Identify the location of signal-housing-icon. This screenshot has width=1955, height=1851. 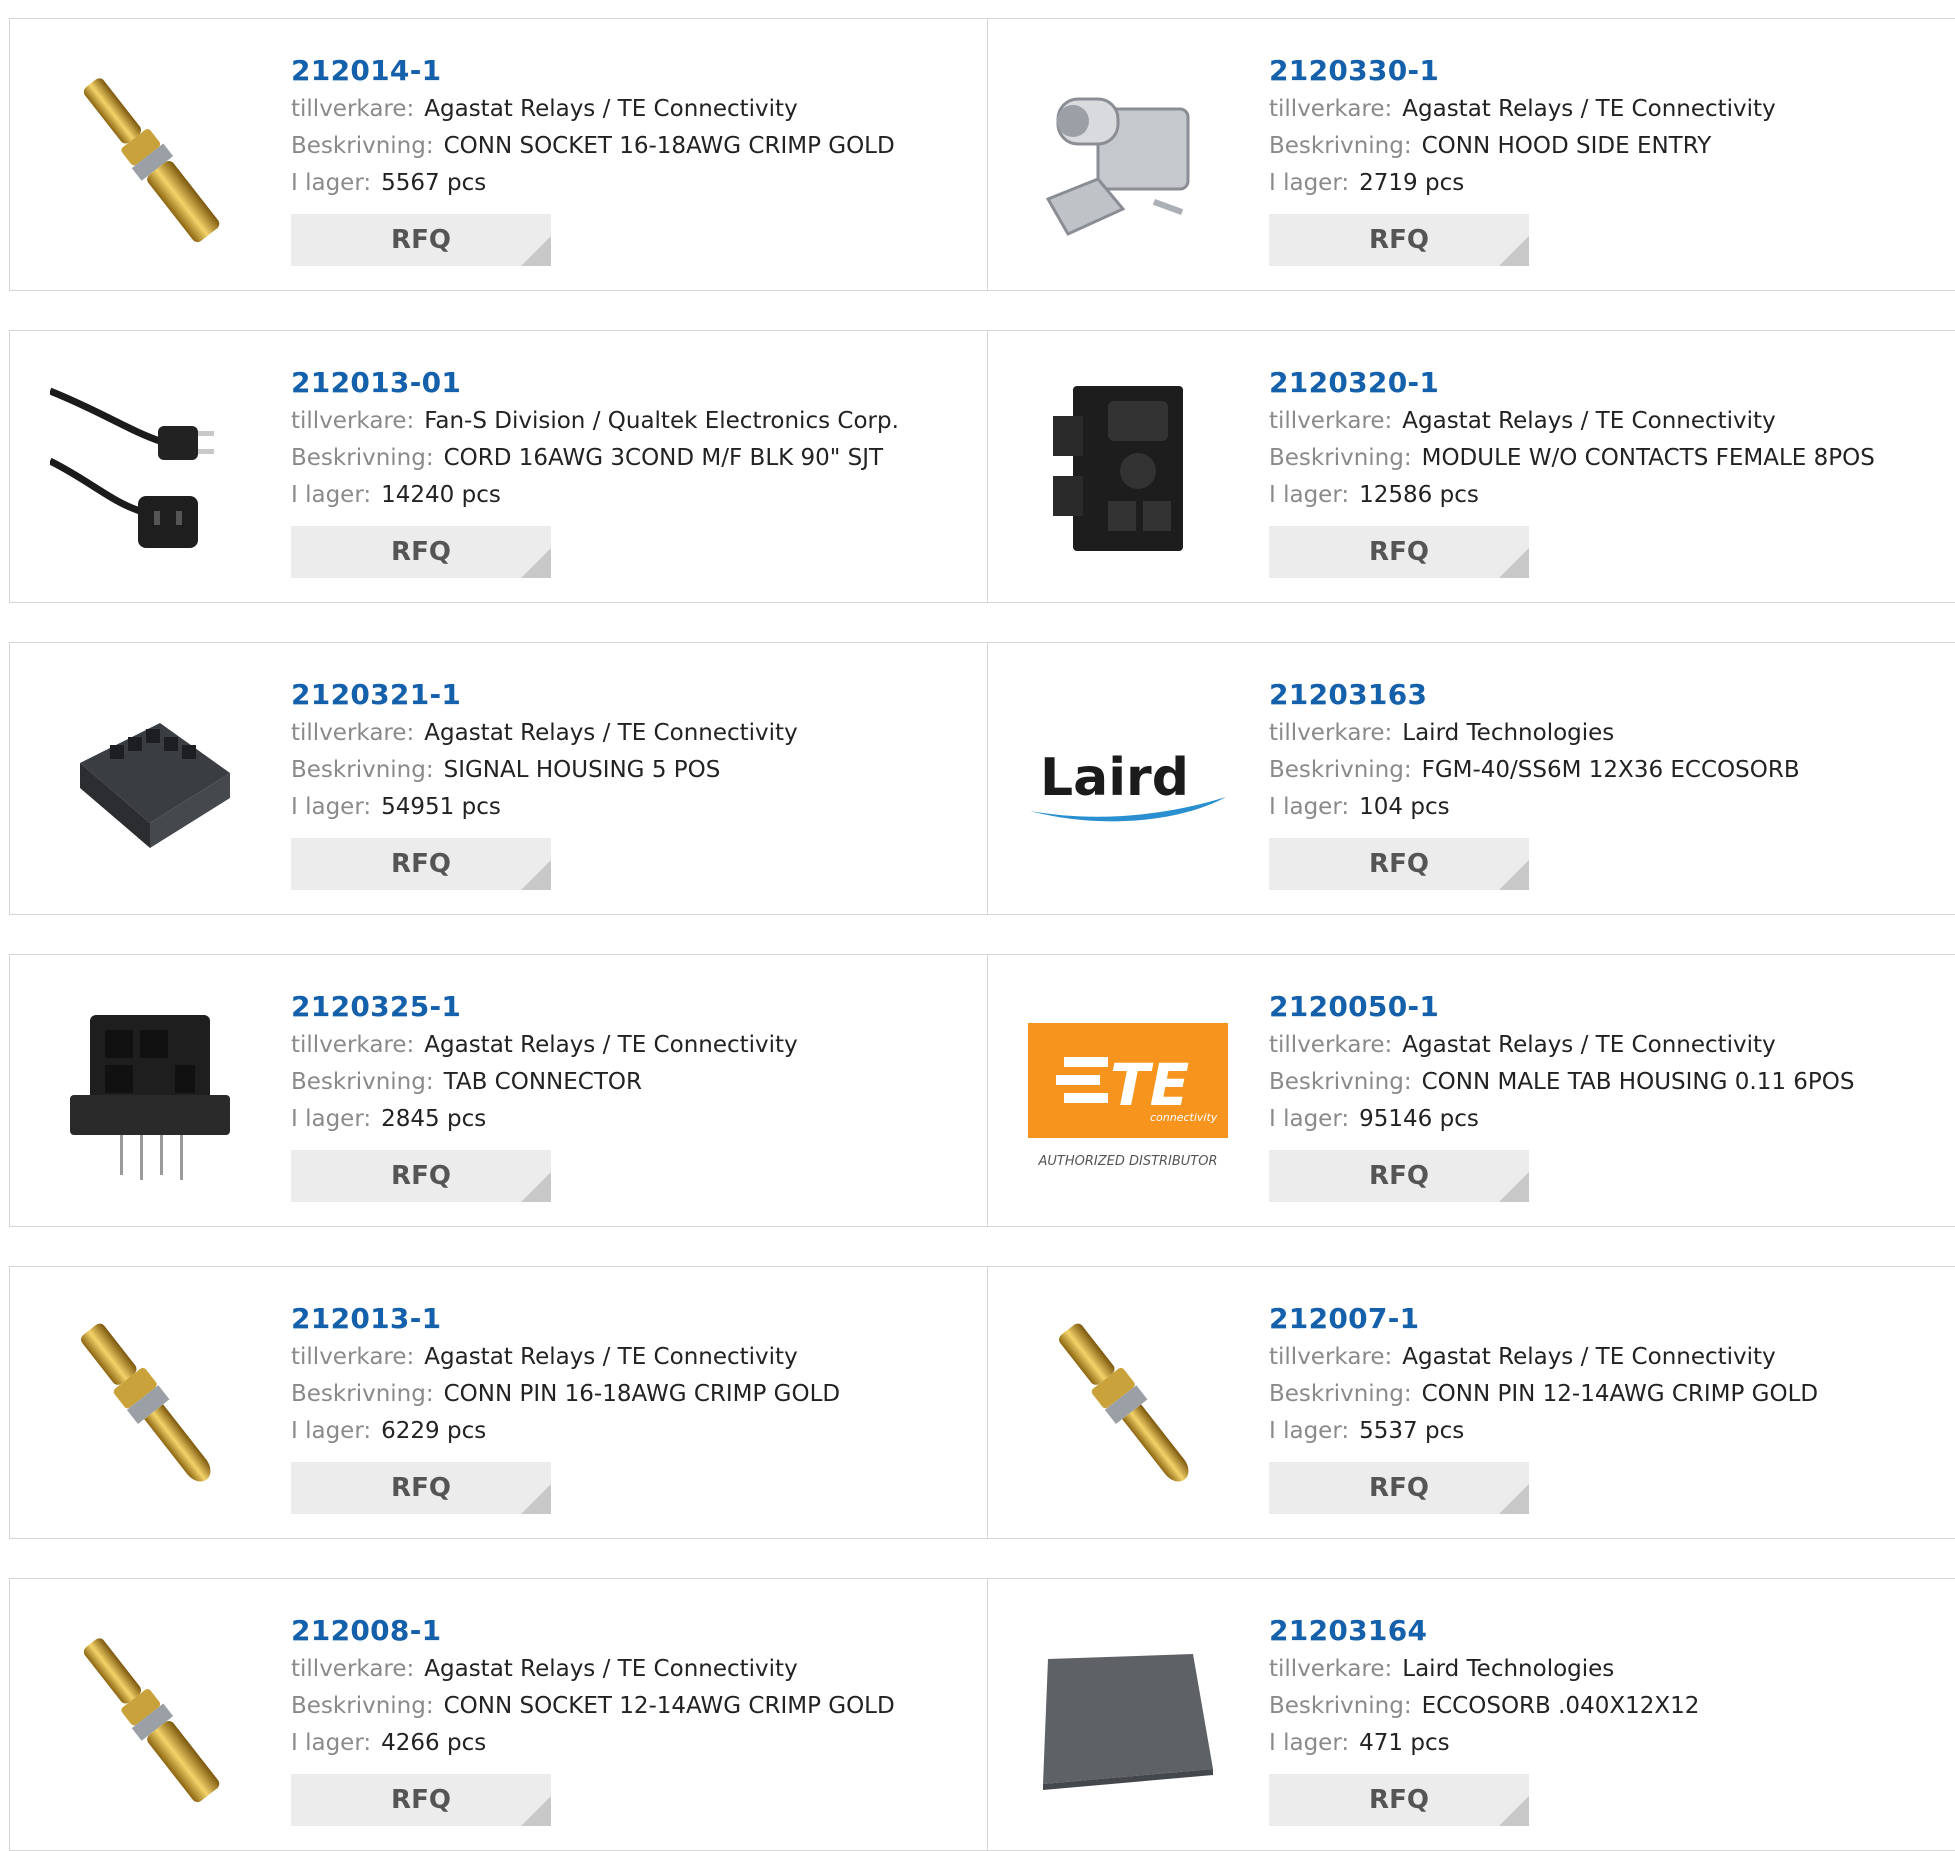
(155, 785).